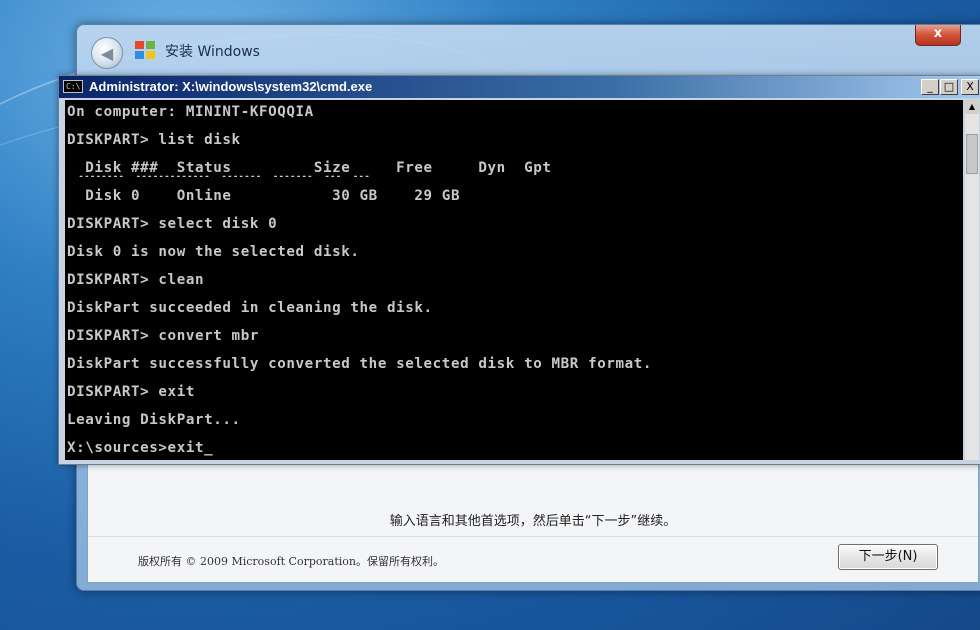  I want to click on cmd-app-icon: C:\, so click(73, 86).